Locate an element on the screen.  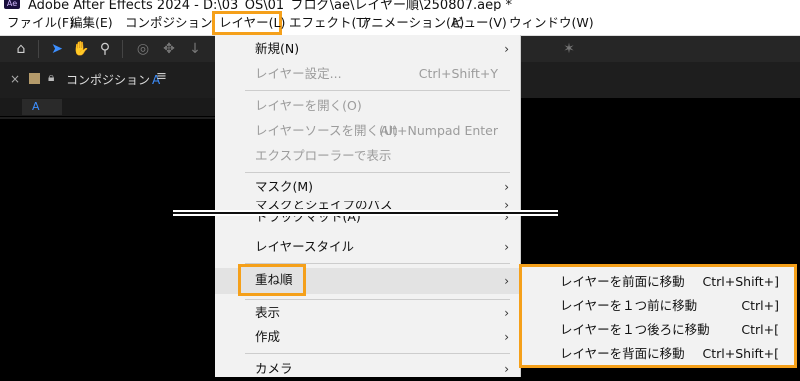
menu-item-new: 新規(N) › is located at coordinates (367, 49).